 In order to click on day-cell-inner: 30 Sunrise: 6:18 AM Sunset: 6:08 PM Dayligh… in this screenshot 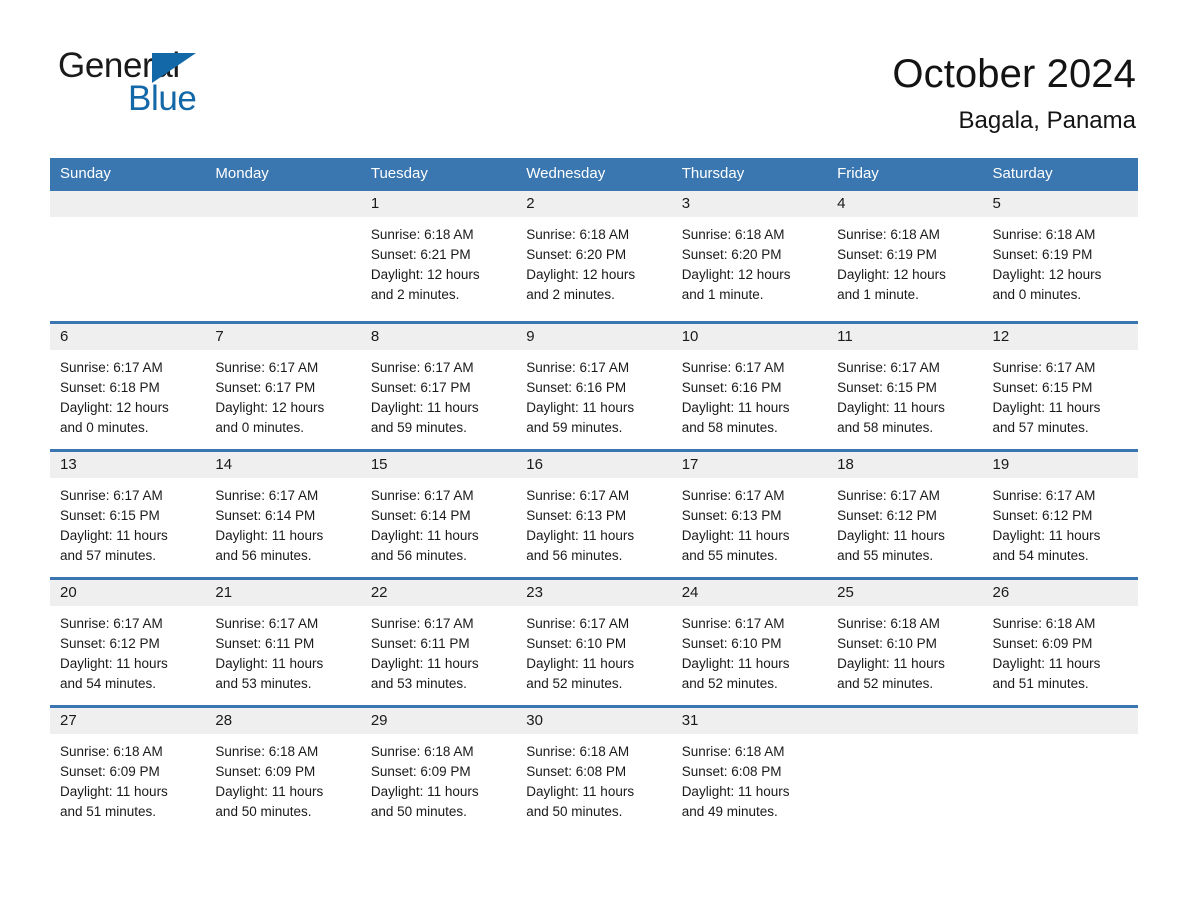, I will do `click(594, 770)`.